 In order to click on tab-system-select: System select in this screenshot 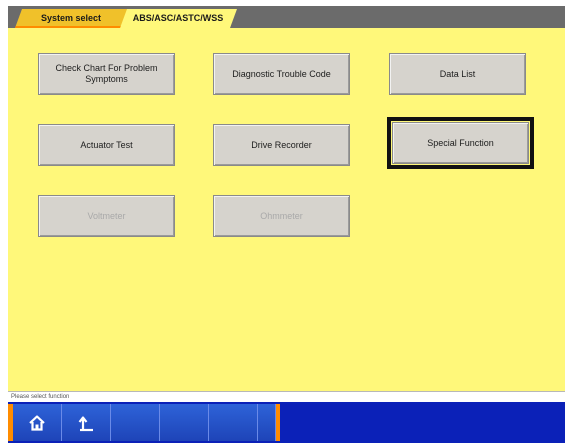, I will do `click(71, 18)`.